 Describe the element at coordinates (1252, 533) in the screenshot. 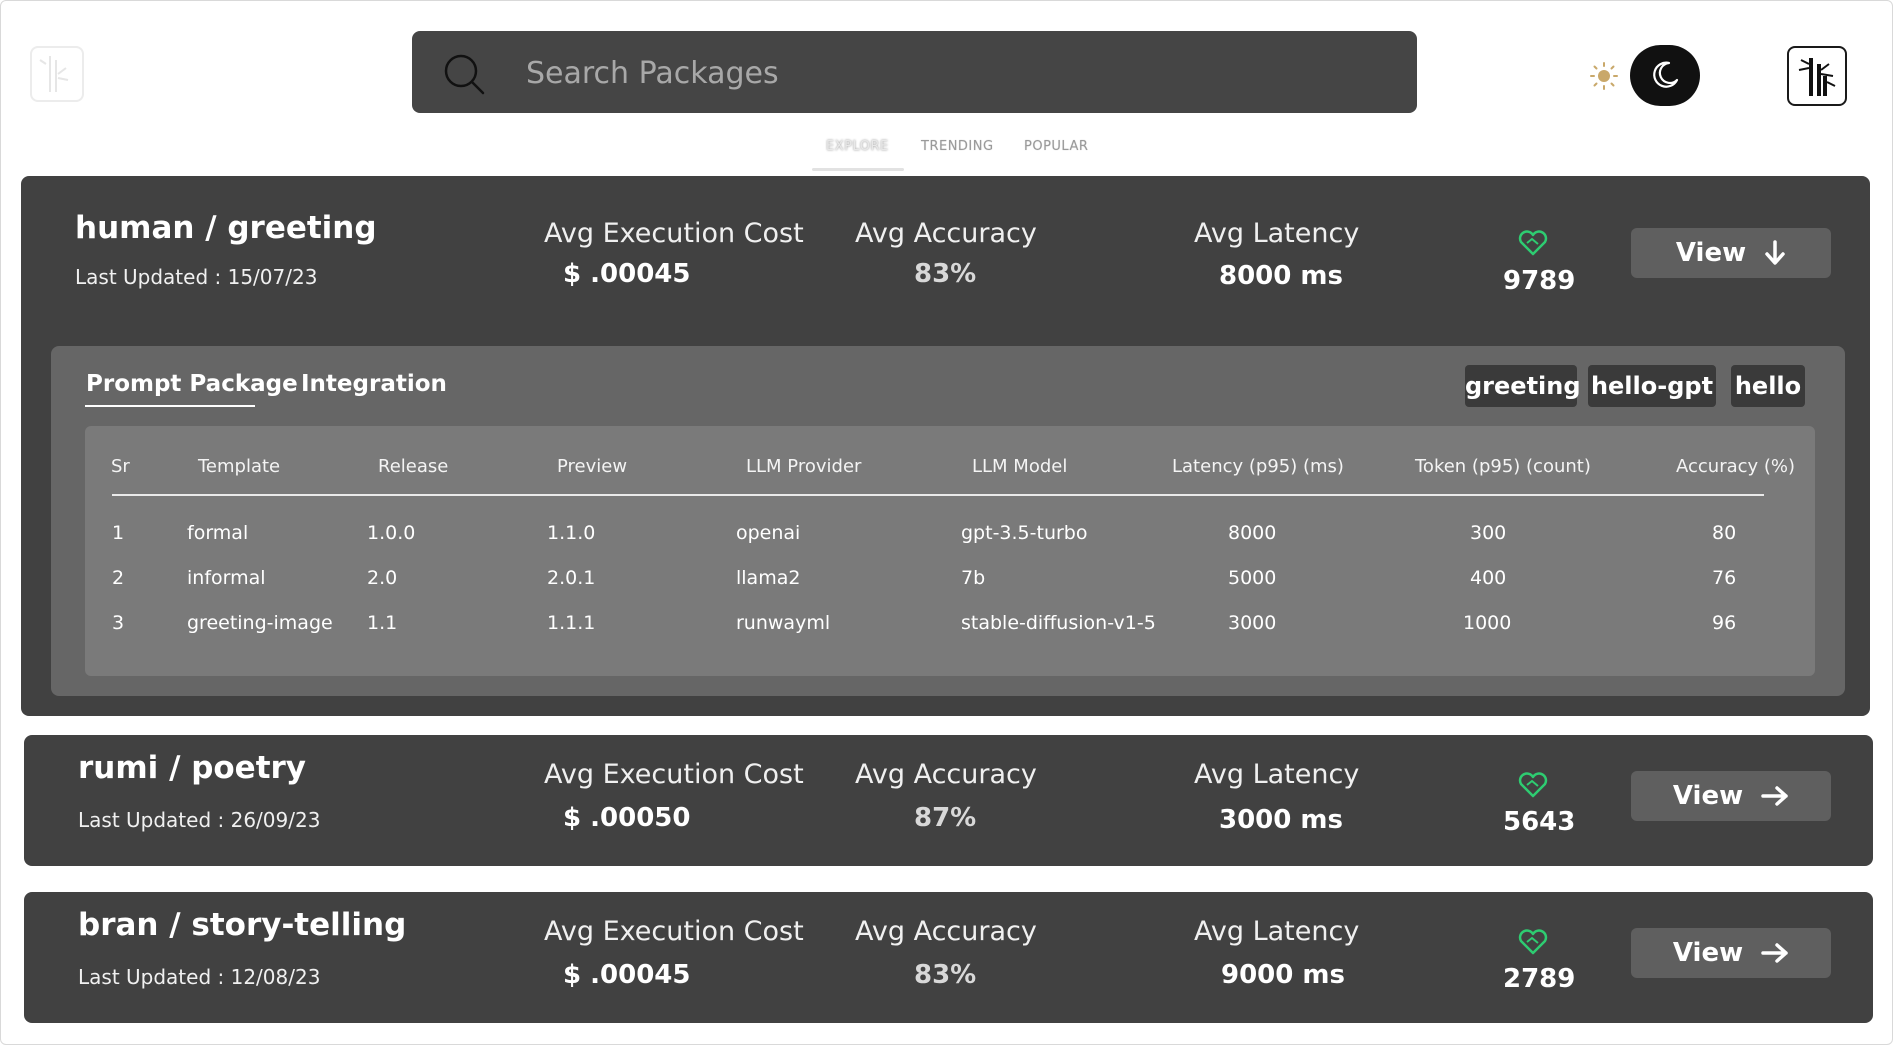

I see `table-cell: 8000` at that location.